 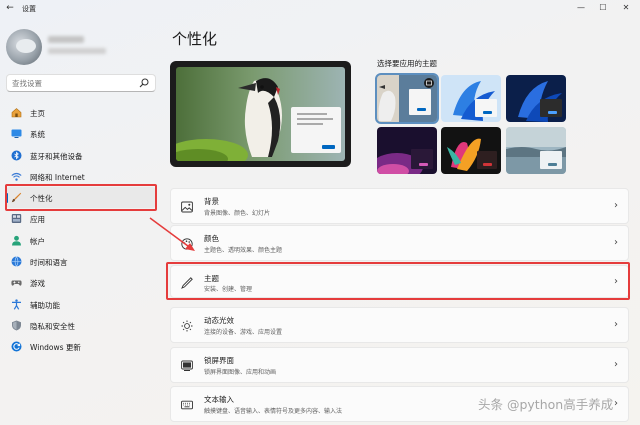 What do you see at coordinates (240, 372) in the screenshot?
I see `card-subtitle: 锁屏界面图像、应用和动画` at bounding box center [240, 372].